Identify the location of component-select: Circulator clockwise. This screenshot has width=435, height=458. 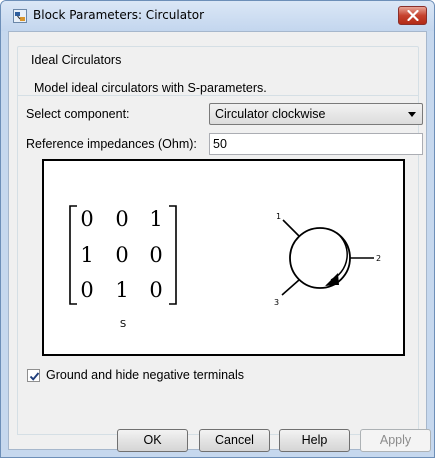
(316, 114).